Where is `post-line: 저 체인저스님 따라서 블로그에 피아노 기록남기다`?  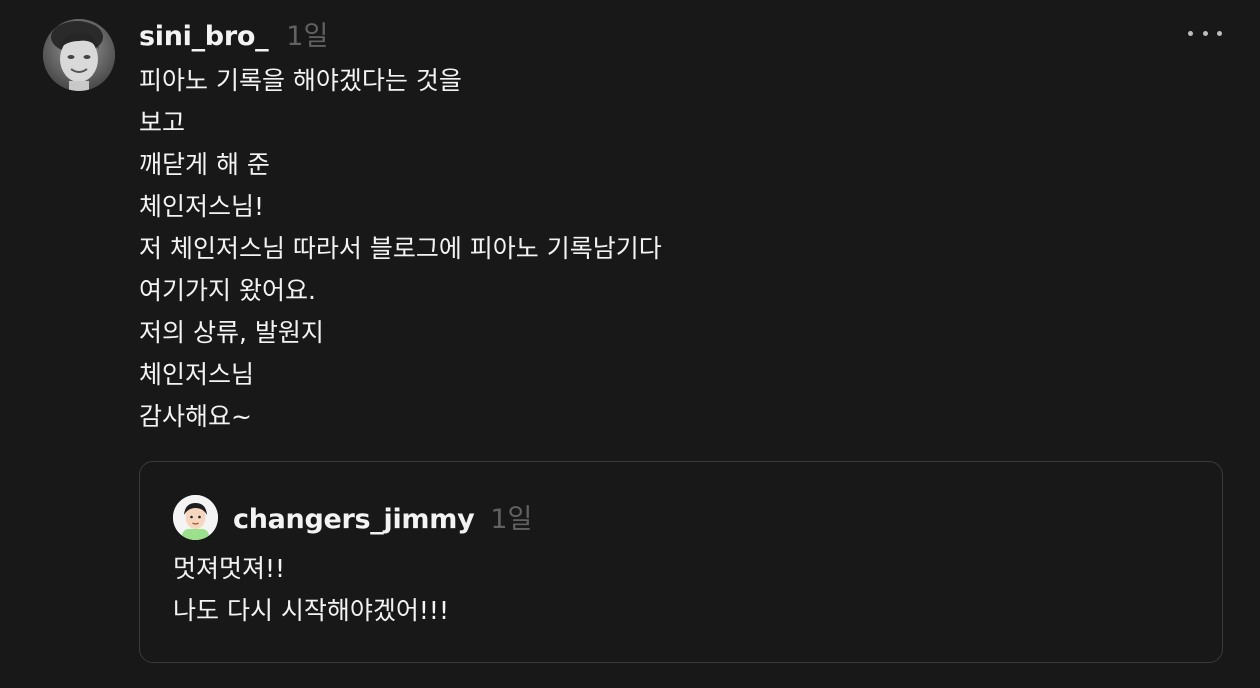 post-line: 저 체인저스님 따라서 블로그에 피아노 기록남기다 is located at coordinates (400, 248).